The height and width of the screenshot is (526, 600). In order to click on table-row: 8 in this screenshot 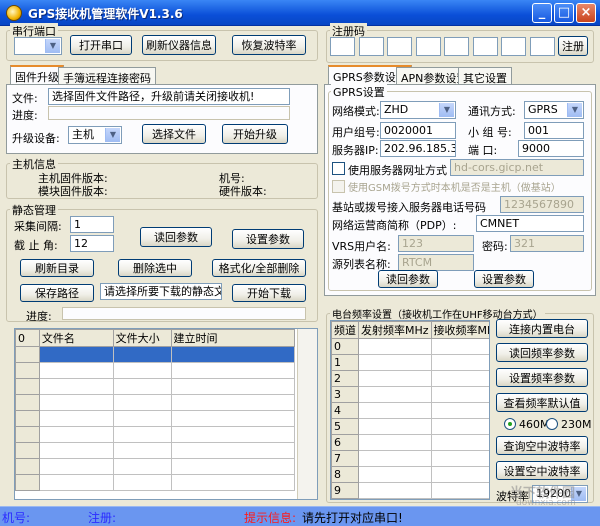, I will do `click(410, 474)`.